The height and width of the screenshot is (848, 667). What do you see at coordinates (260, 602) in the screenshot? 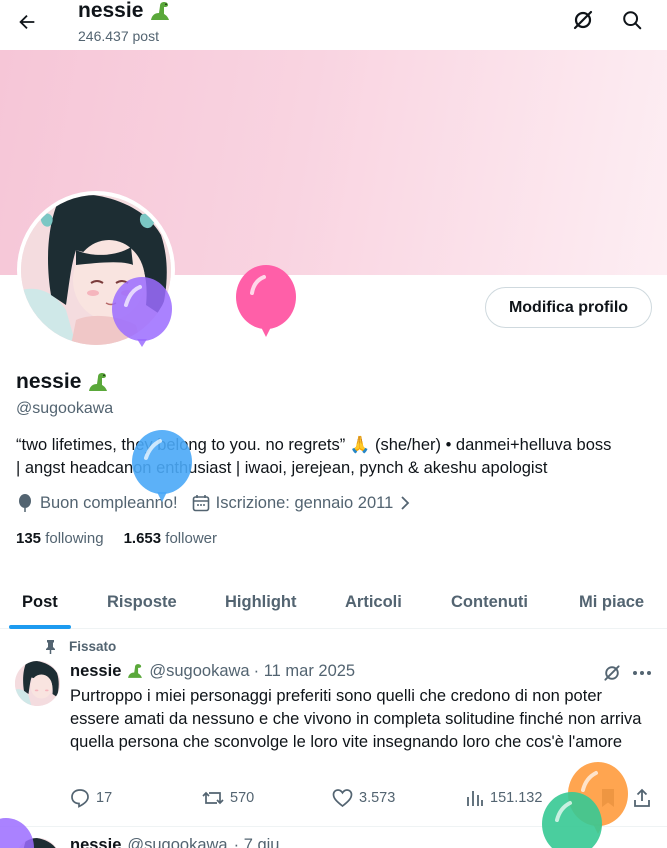
I see `tab-highlight: Highlight` at bounding box center [260, 602].